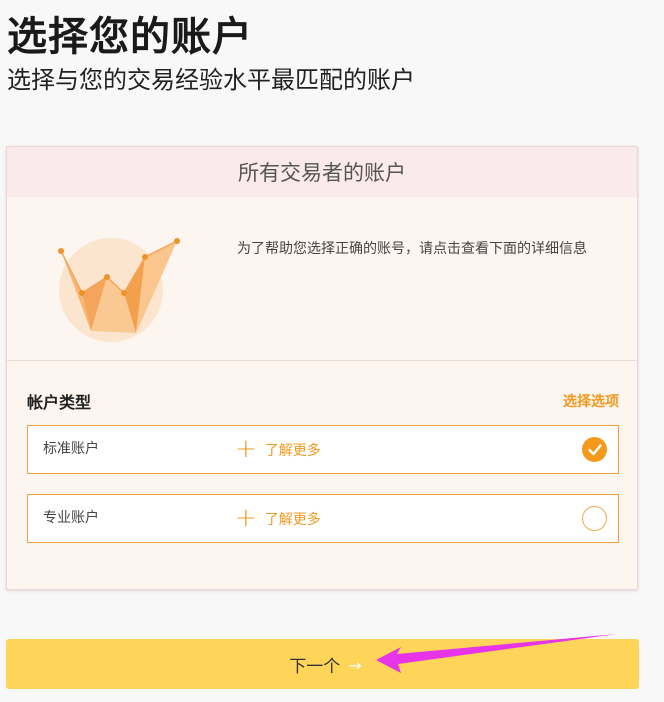 The image size is (664, 702). What do you see at coordinates (323, 518) in the screenshot?
I see `option-pro-account: 专业账户 + 了解更多` at bounding box center [323, 518].